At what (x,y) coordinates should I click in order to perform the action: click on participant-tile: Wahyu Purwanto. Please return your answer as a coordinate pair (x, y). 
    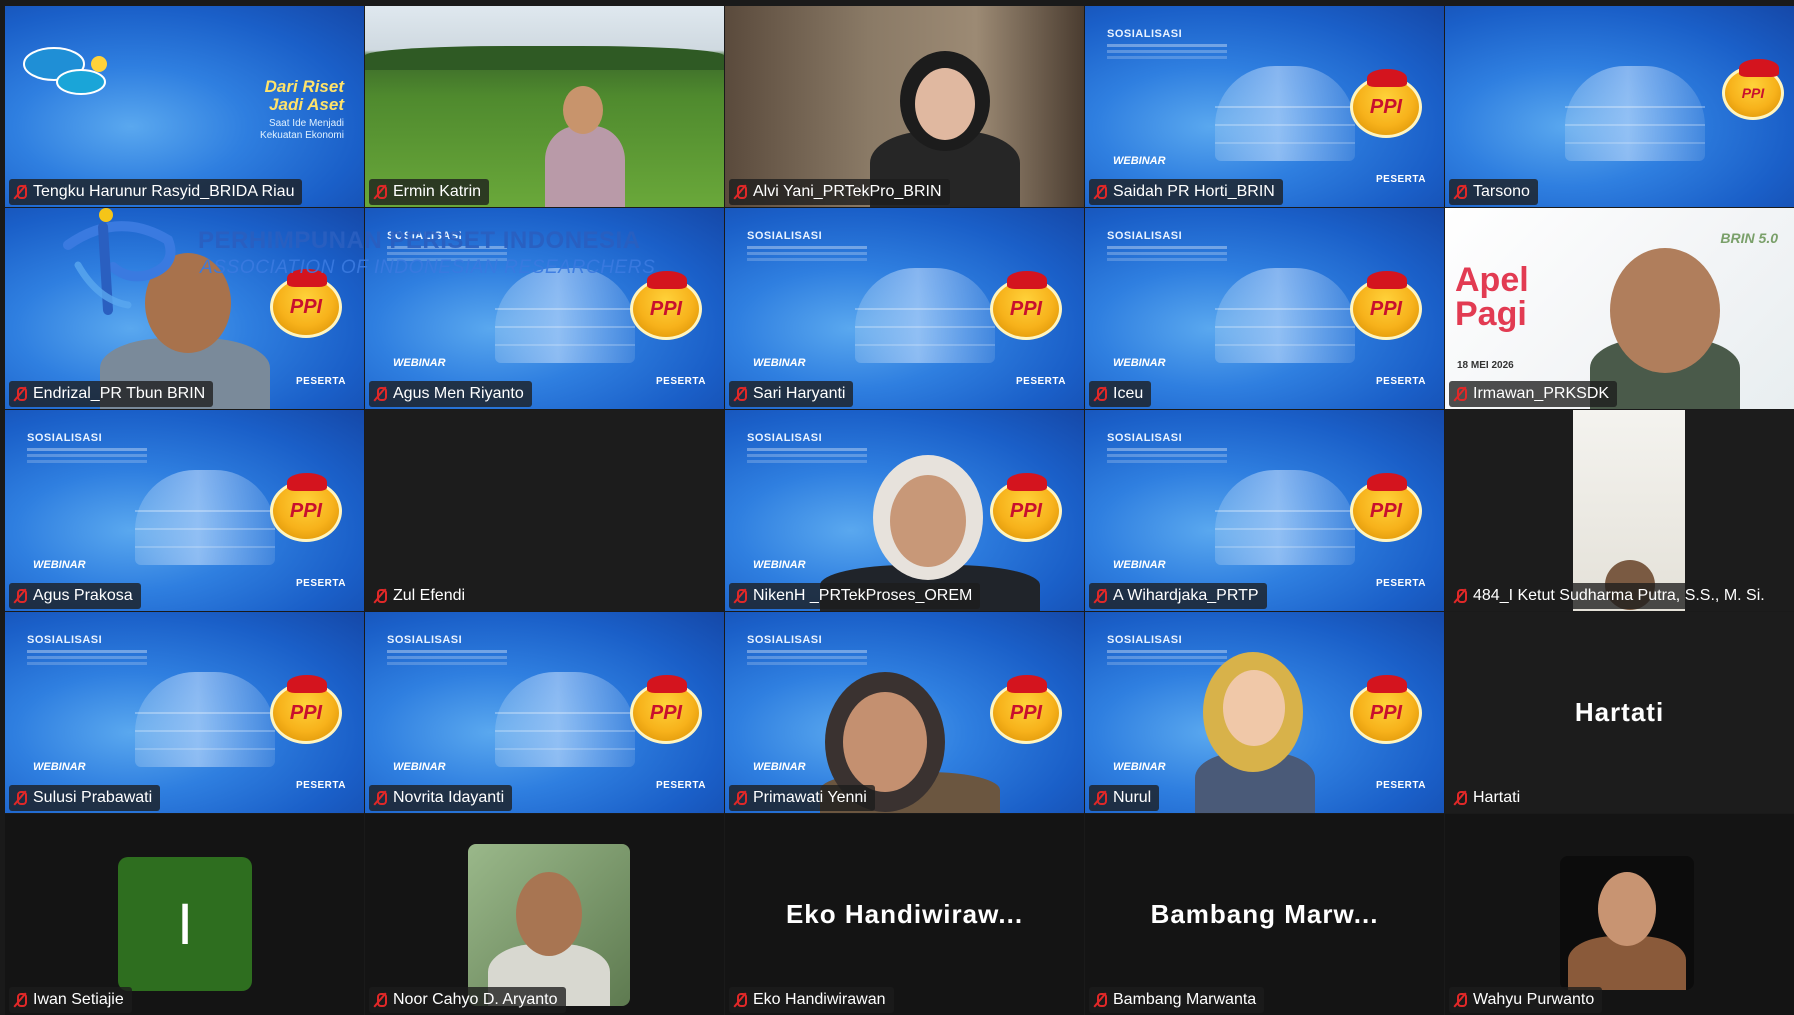
    Looking at the image, I should click on (1619, 914).